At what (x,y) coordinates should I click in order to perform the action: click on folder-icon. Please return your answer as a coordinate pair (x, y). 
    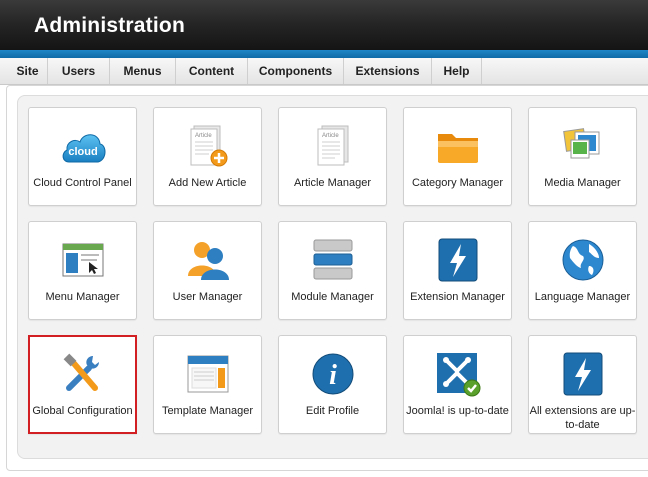
    Looking at the image, I should click on (458, 148).